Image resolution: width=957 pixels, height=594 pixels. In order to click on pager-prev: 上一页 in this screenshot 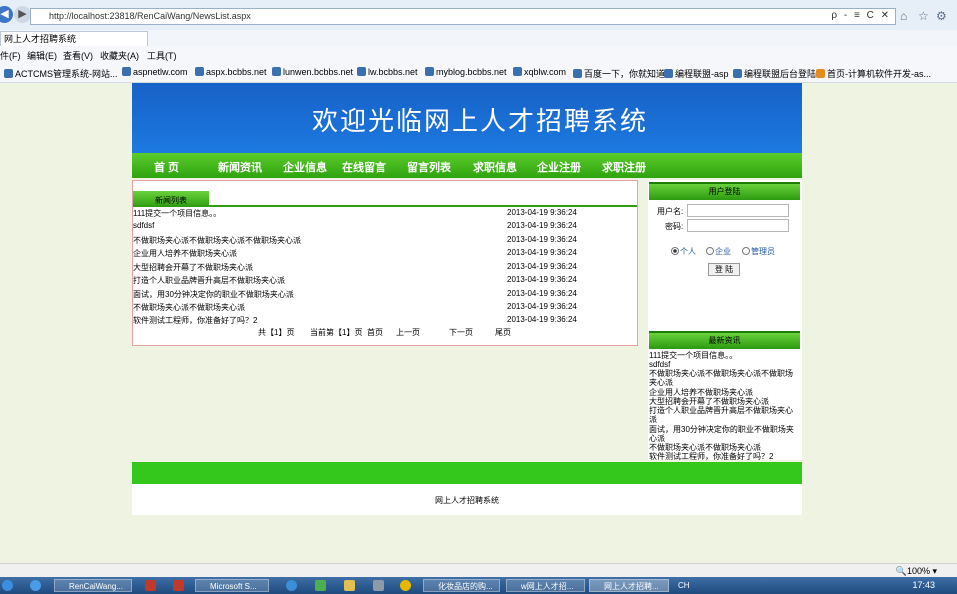, I will do `click(408, 332)`.